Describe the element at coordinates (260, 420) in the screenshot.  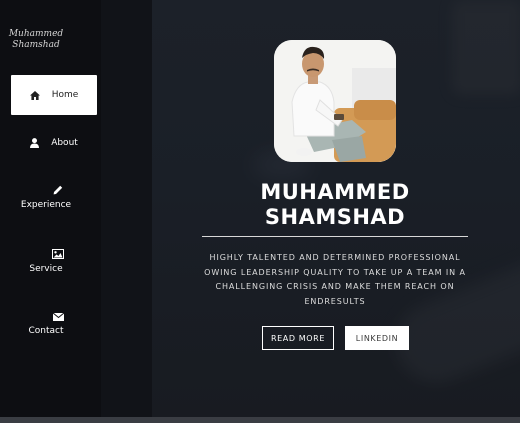
I see `bottom-scroll-edge` at that location.